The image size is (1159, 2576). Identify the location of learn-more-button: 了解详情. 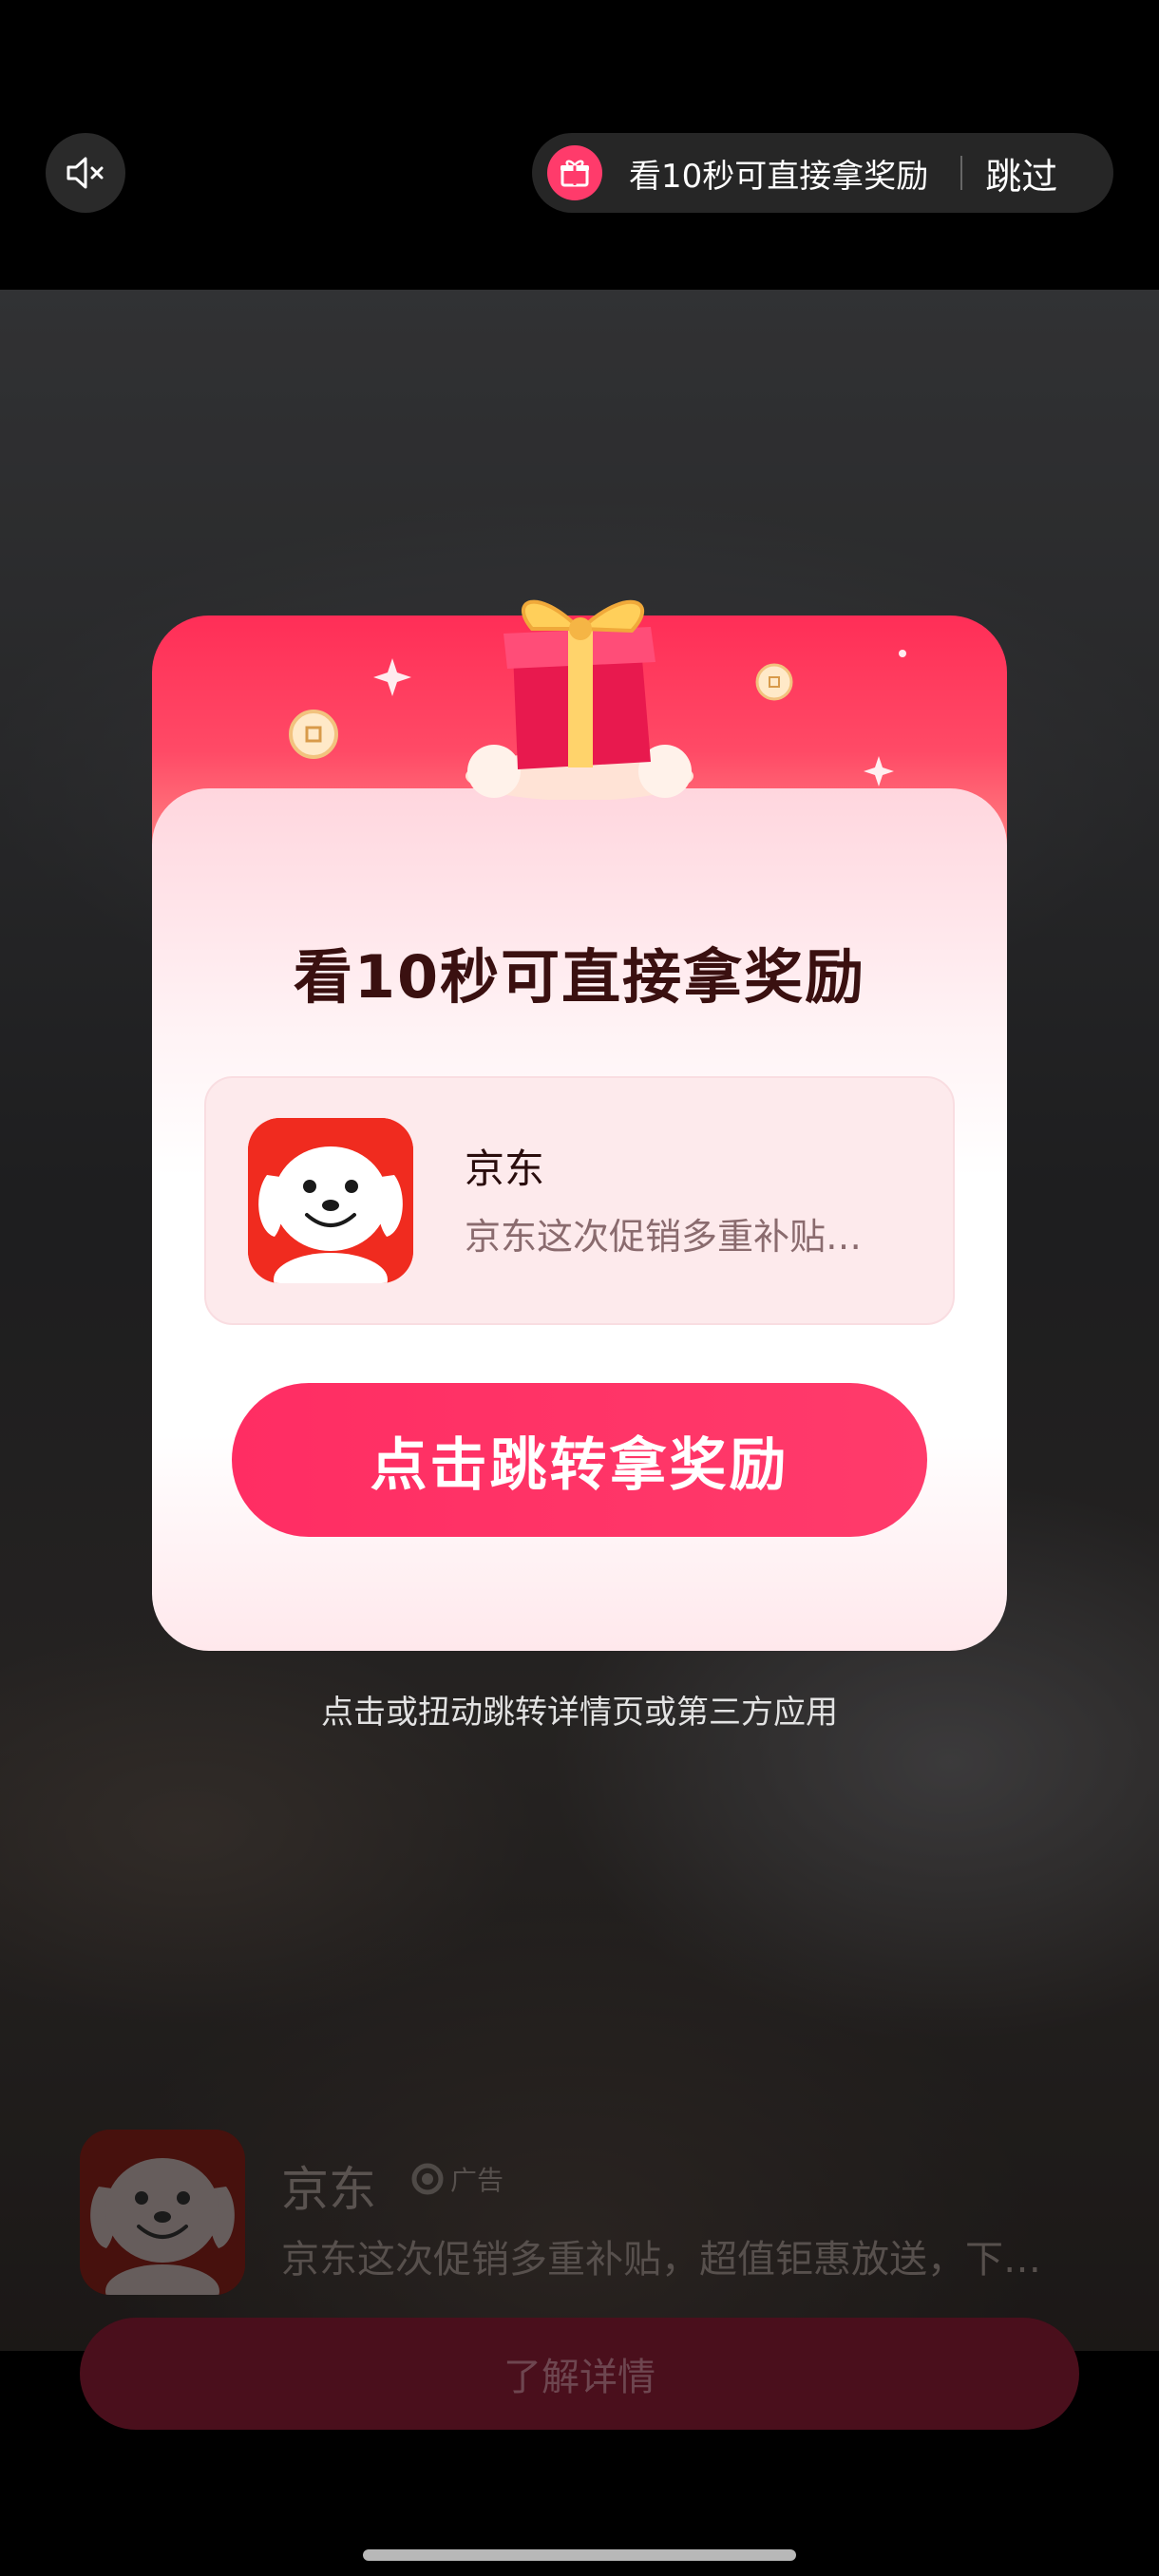
(579, 2374).